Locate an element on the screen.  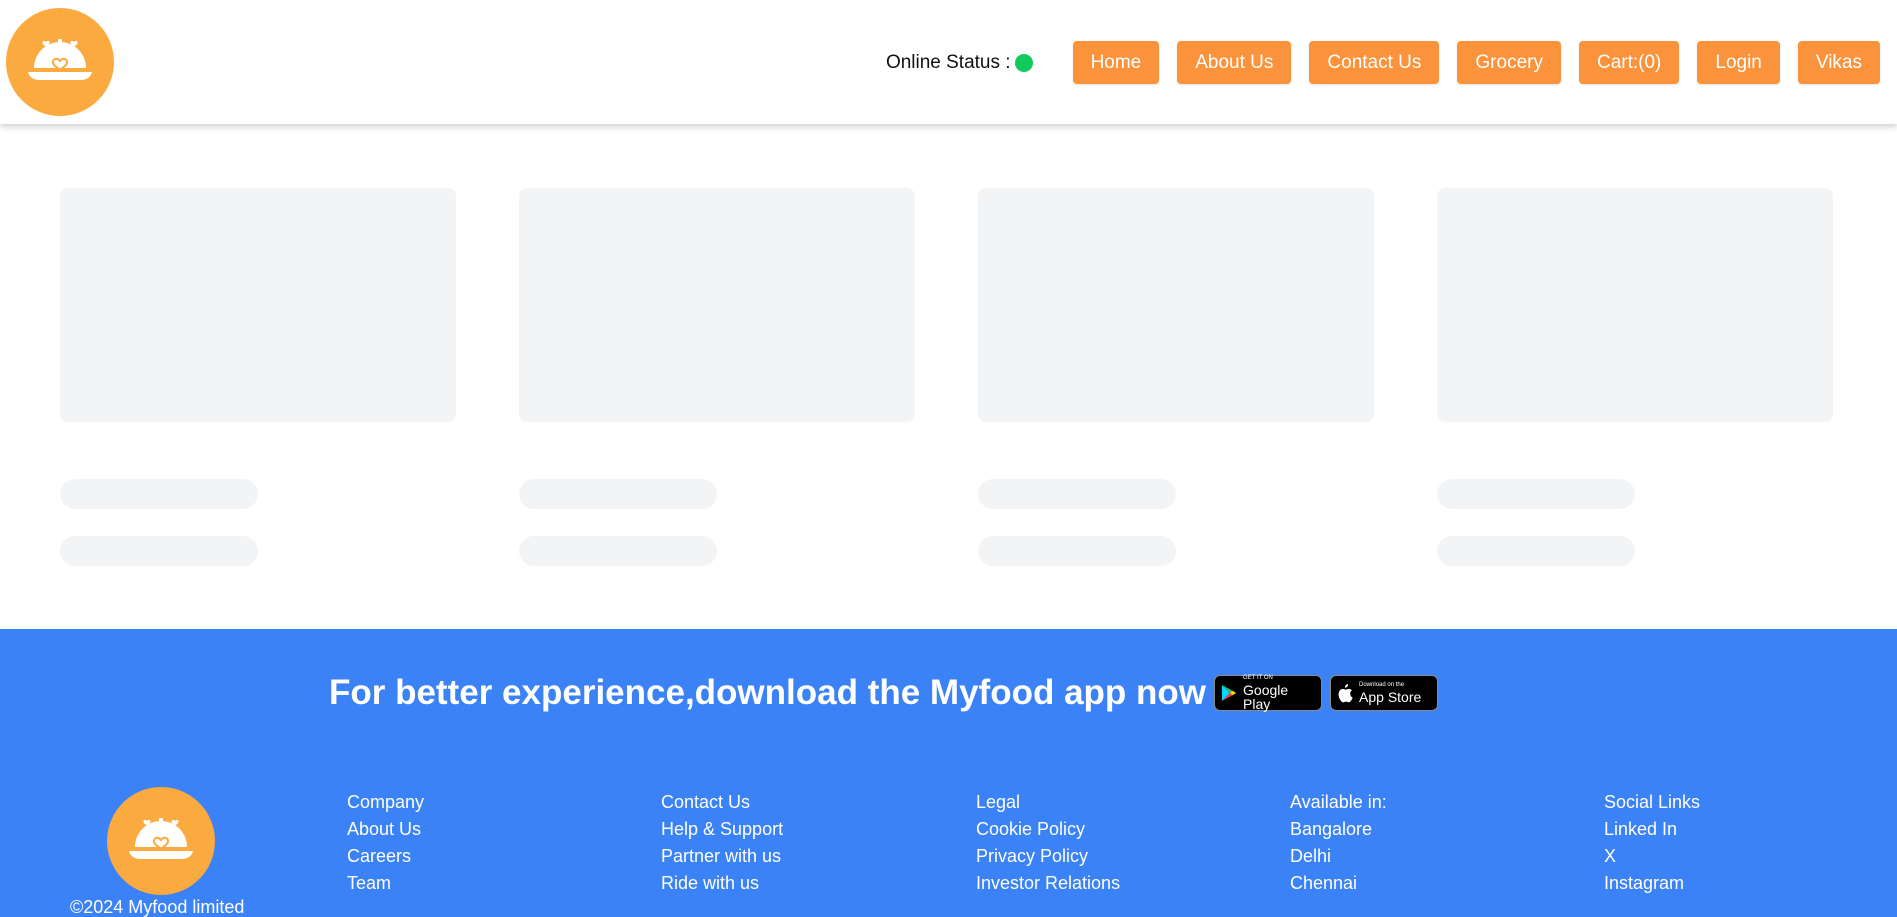
footer-column-cities: Available in: Bangalore Delhi Chennai is located at coordinates (1338, 843).